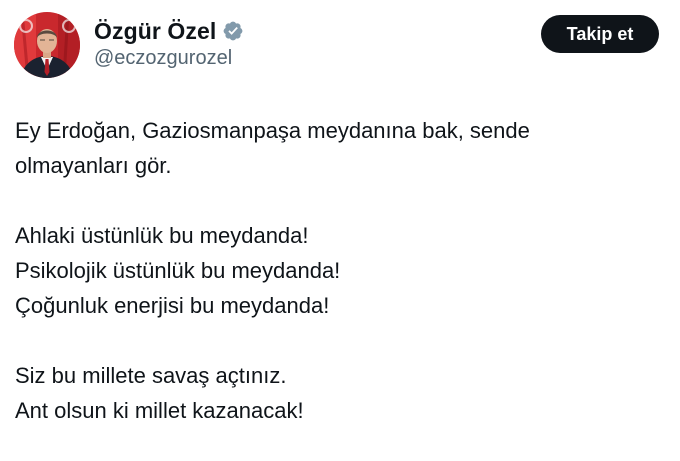  What do you see at coordinates (93, 165) in the screenshot?
I see `tweet-line: olmayanları gör.` at bounding box center [93, 165].